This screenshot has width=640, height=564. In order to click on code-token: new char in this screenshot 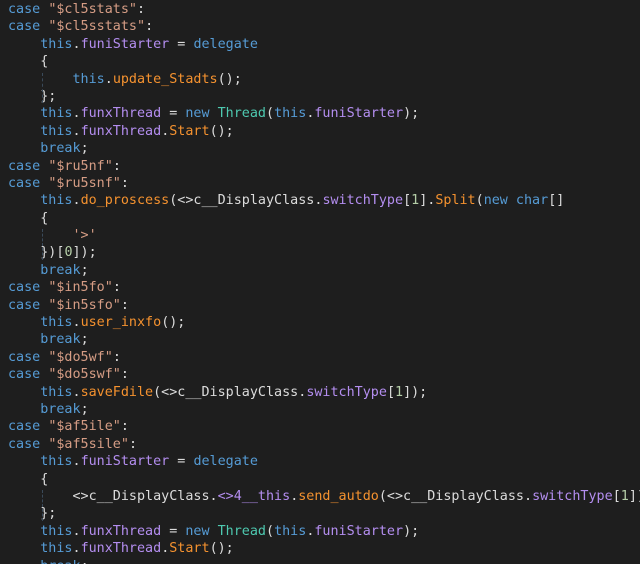, I will do `click(516, 201)`.